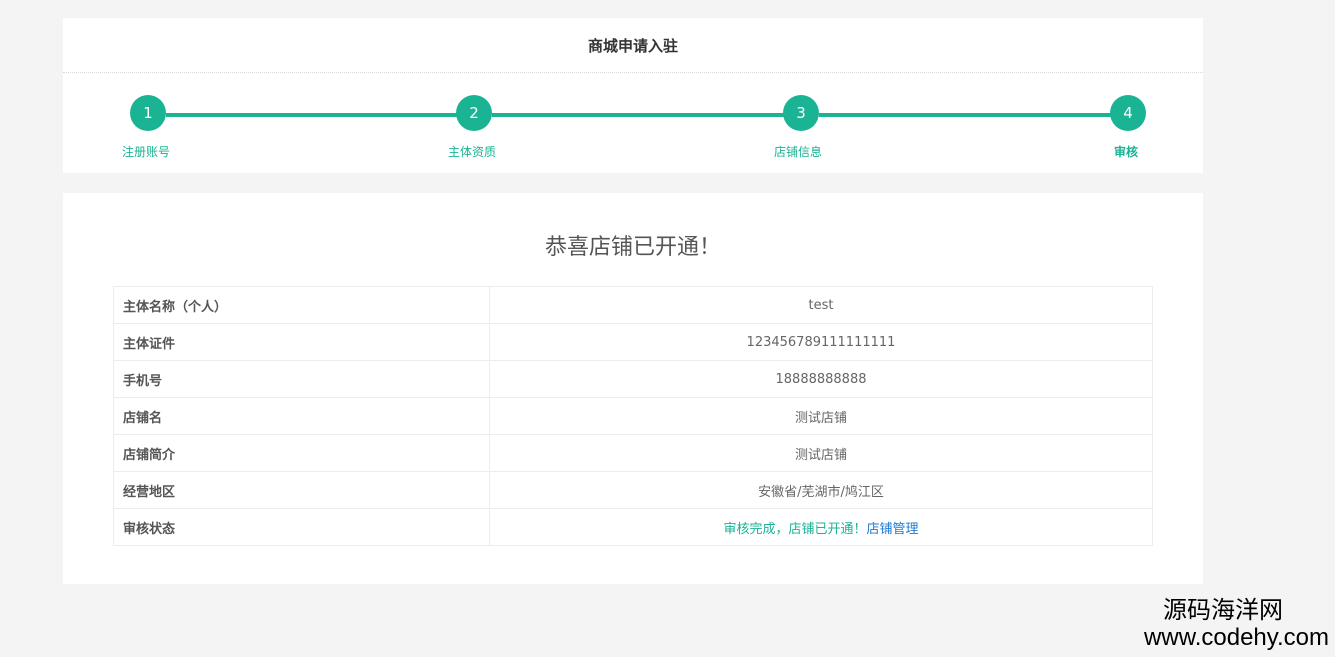 Image resolution: width=1335 pixels, height=657 pixels. I want to click on step-3-label: 店铺信息, so click(798, 152).